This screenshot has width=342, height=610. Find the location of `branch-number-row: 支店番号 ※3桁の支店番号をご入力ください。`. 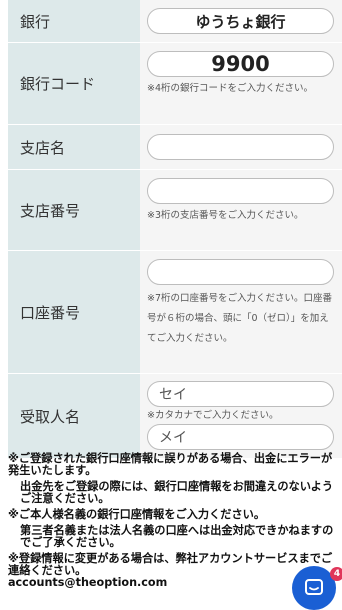

branch-number-row: 支店番号 ※3桁の支店番号をご入力ください。 is located at coordinates (175, 210).